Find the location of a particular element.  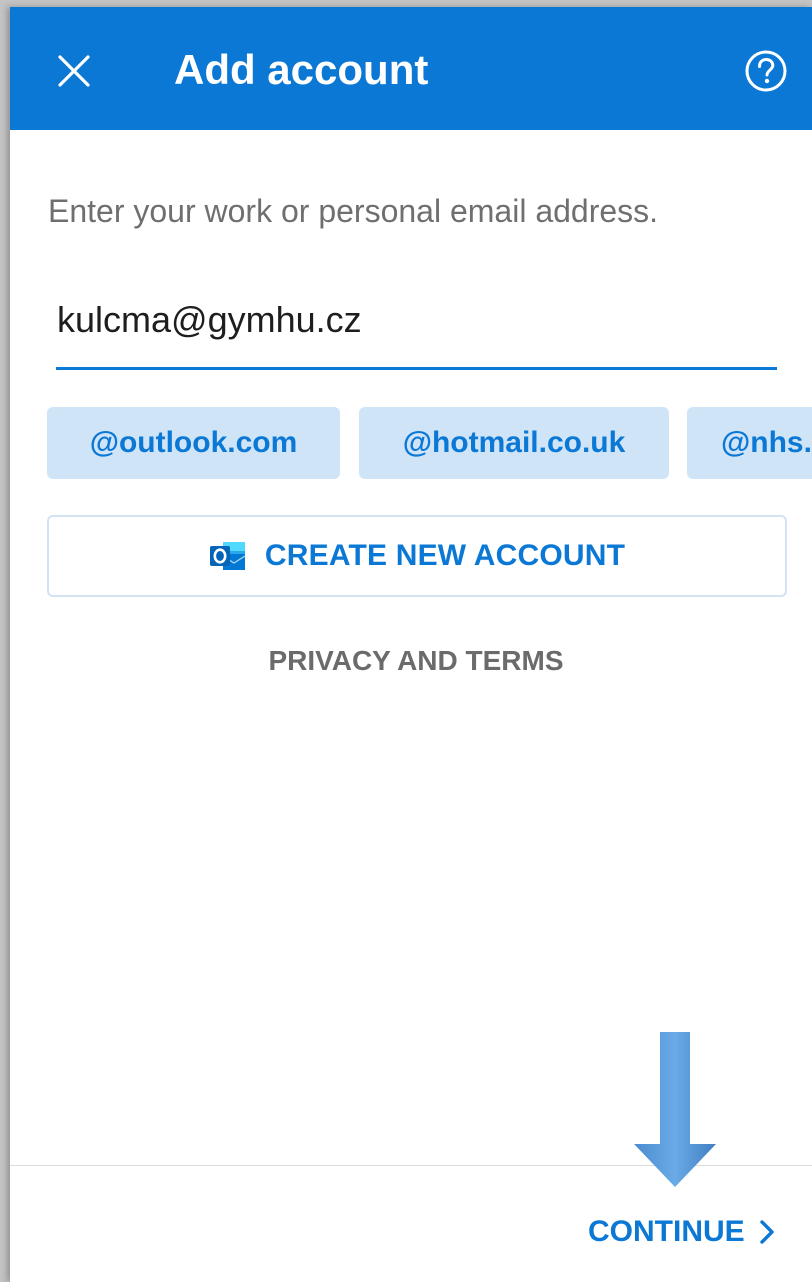

close-icon is located at coordinates (74, 71).